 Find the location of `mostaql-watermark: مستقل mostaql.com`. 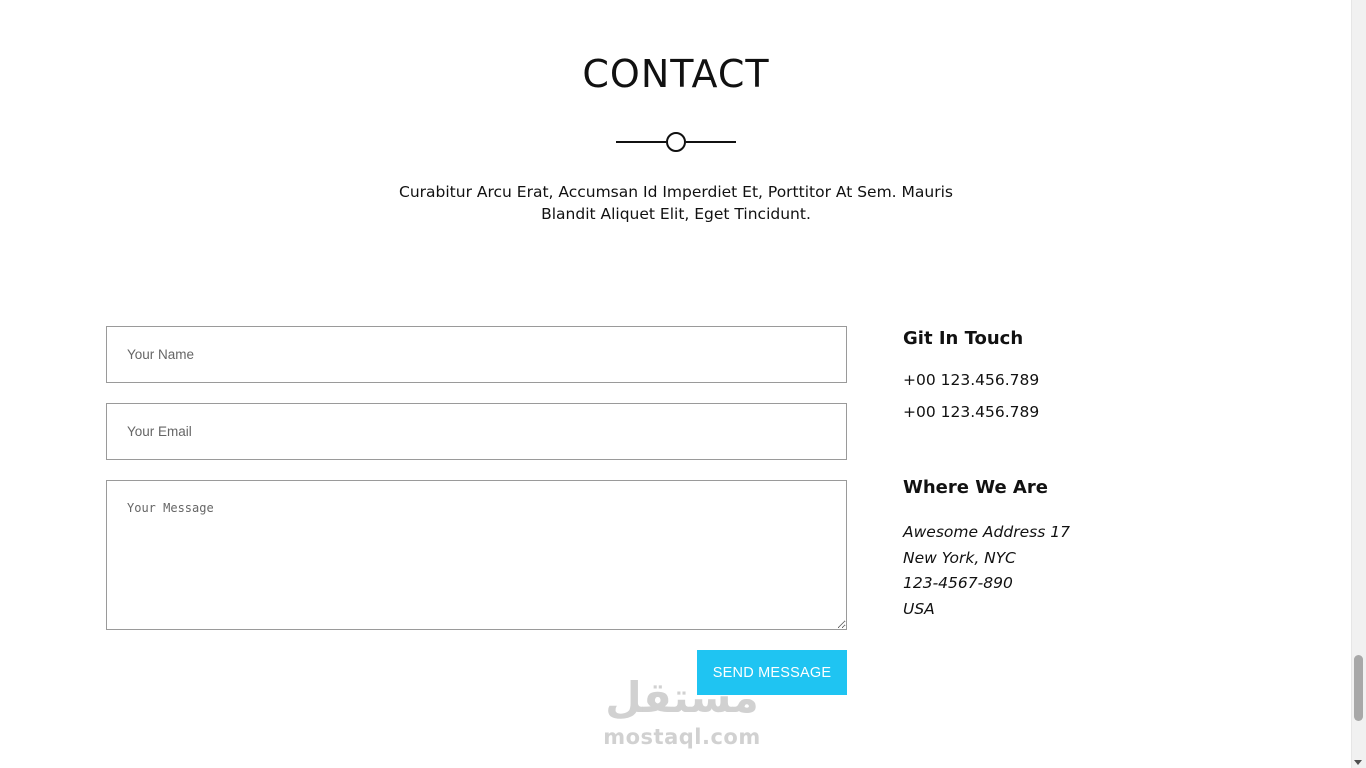

mostaql-watermark: مستقل mostaql.com is located at coordinates (682, 715).